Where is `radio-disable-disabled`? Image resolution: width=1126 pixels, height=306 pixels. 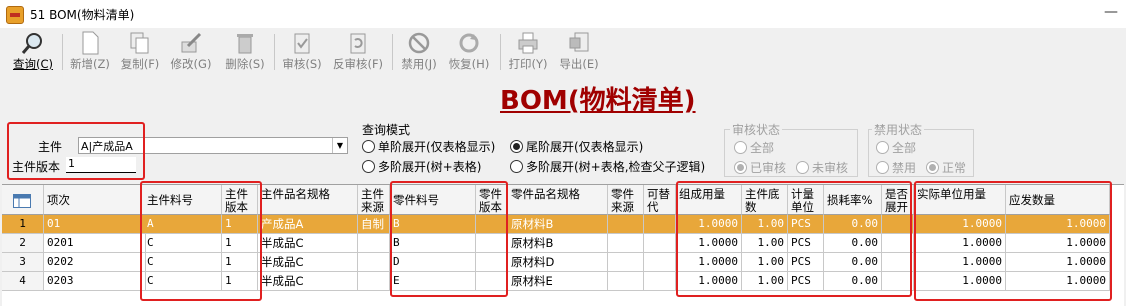
radio-disable-disabled is located at coordinates (882, 167).